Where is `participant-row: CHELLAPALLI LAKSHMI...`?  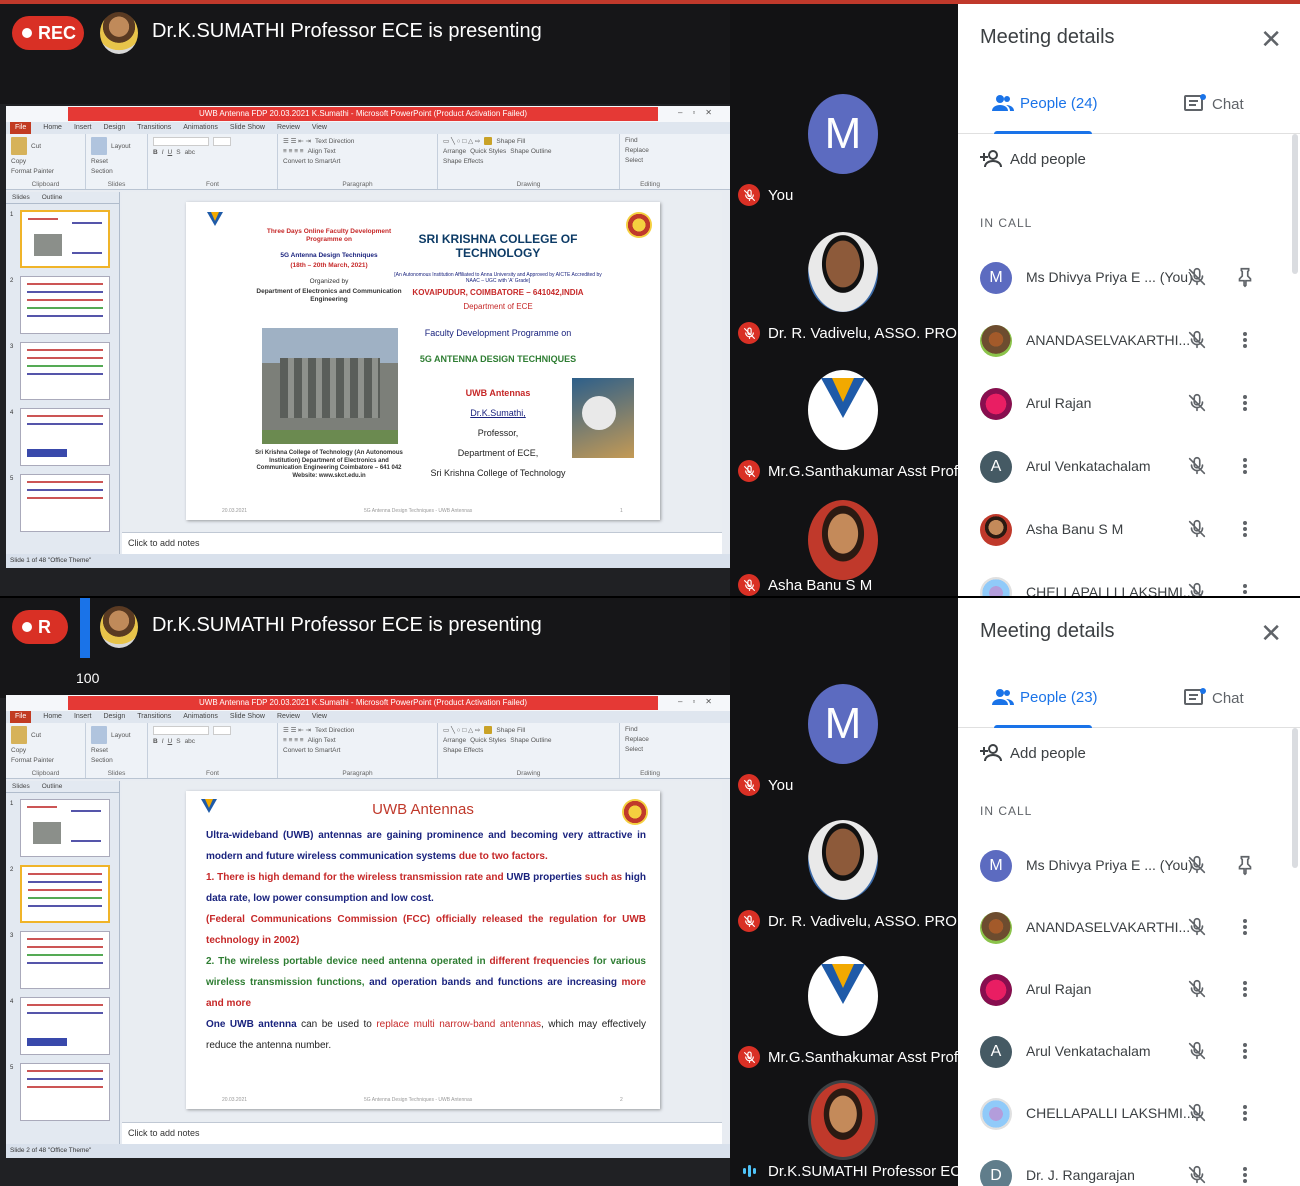
participant-row: CHELLAPALLI LAKSHMI... is located at coordinates (1133, 584).